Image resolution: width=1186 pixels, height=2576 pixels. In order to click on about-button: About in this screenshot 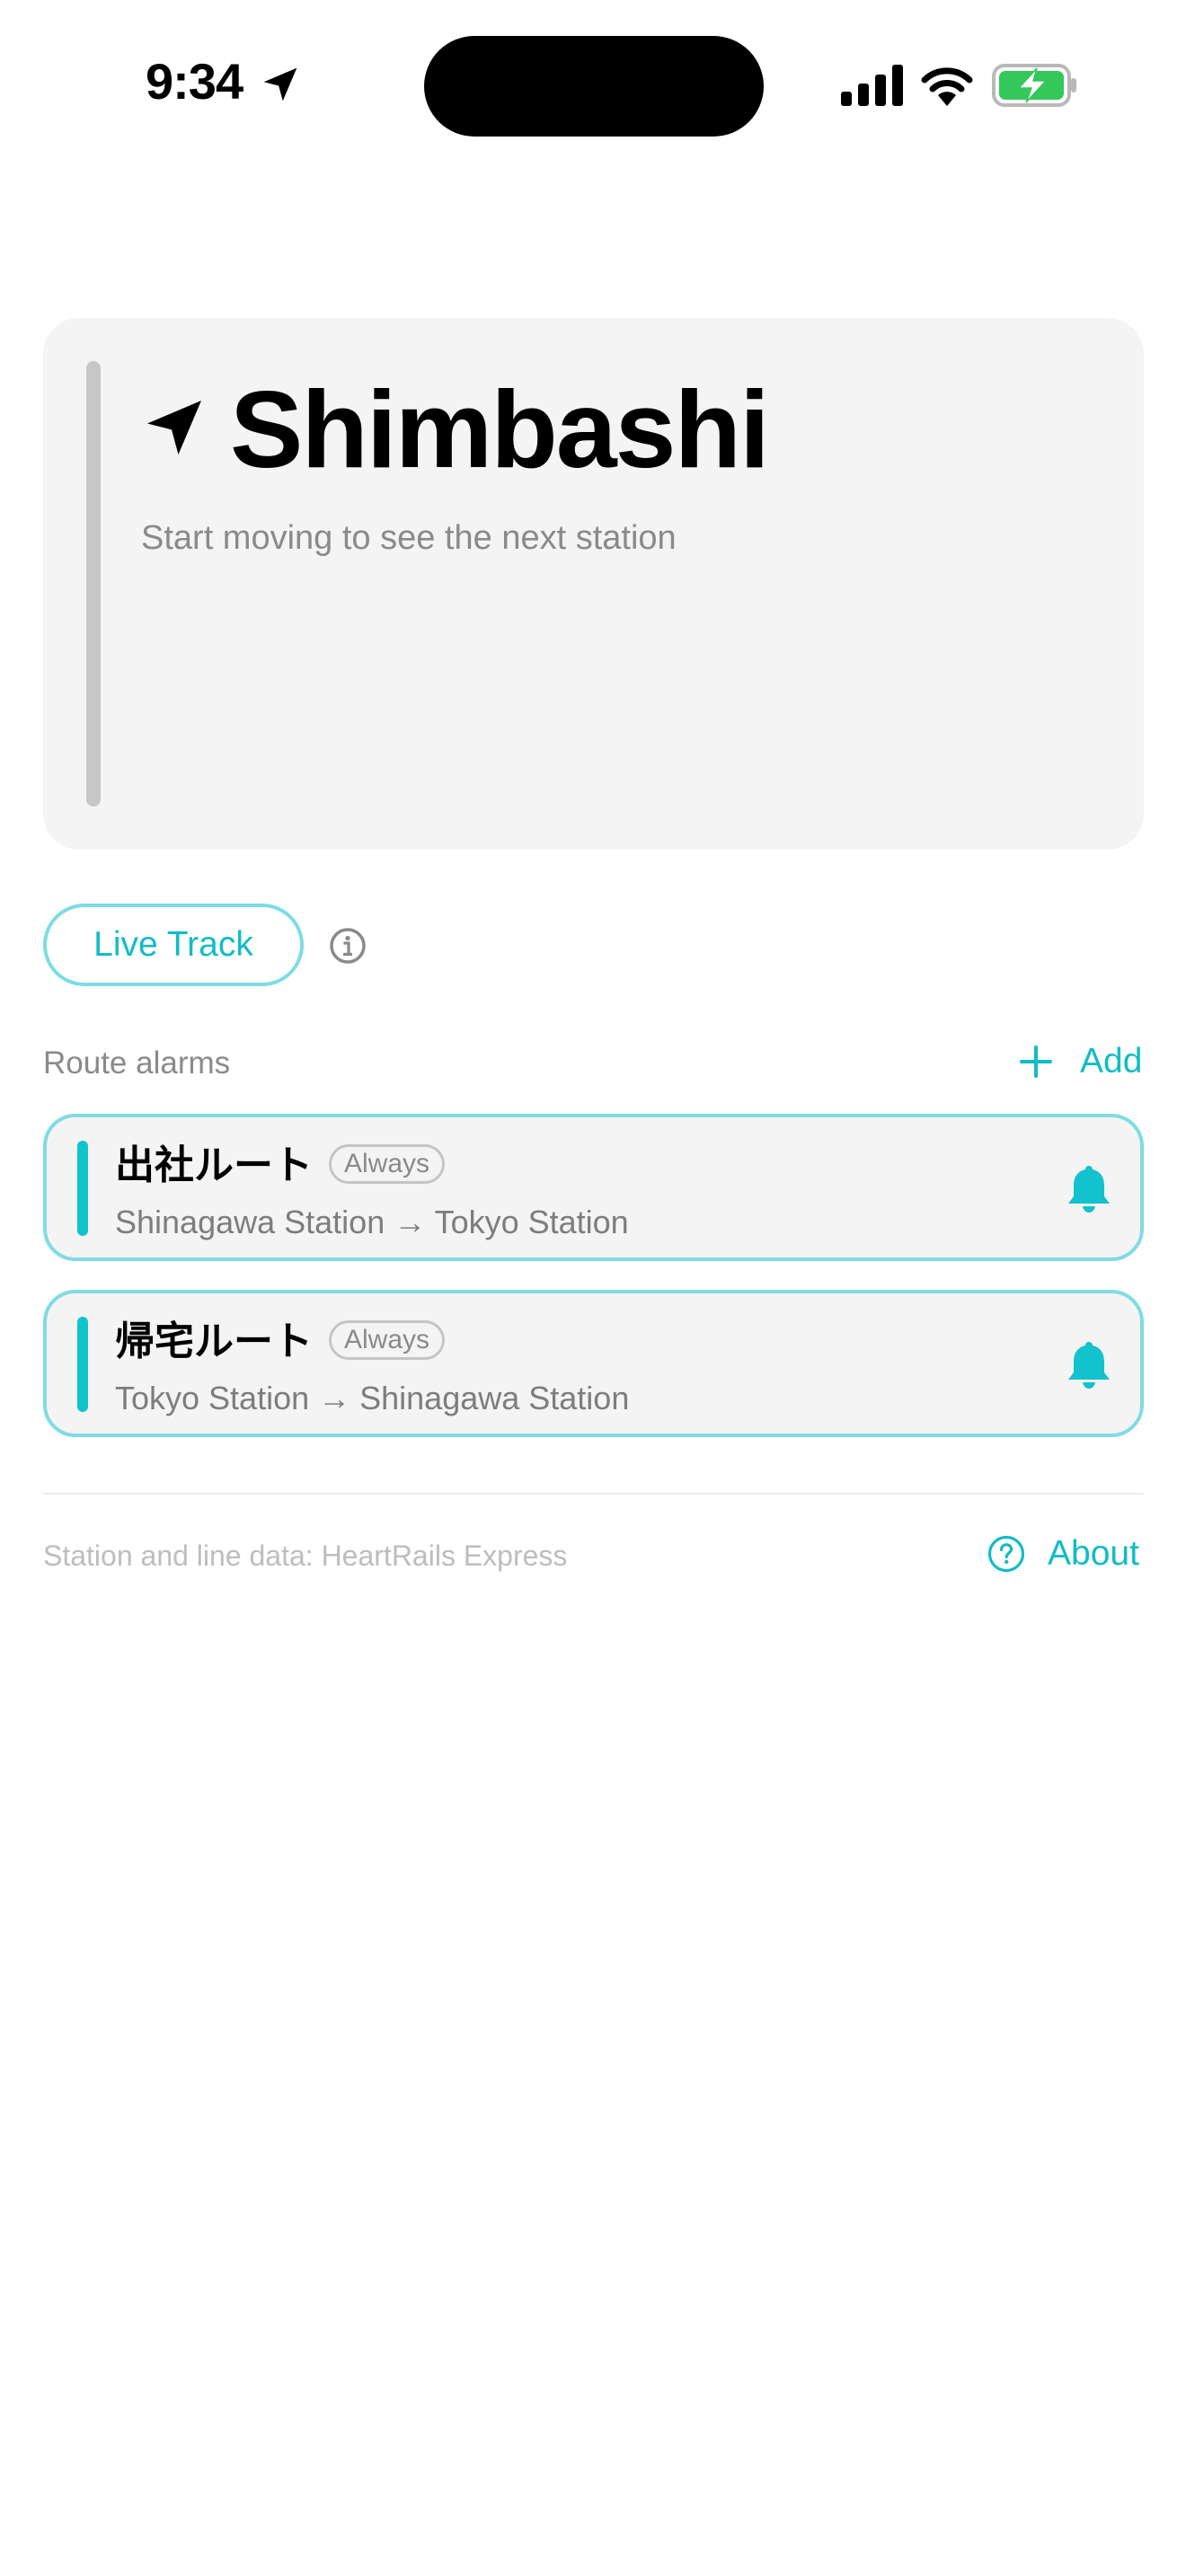, I will do `click(1063, 1554)`.